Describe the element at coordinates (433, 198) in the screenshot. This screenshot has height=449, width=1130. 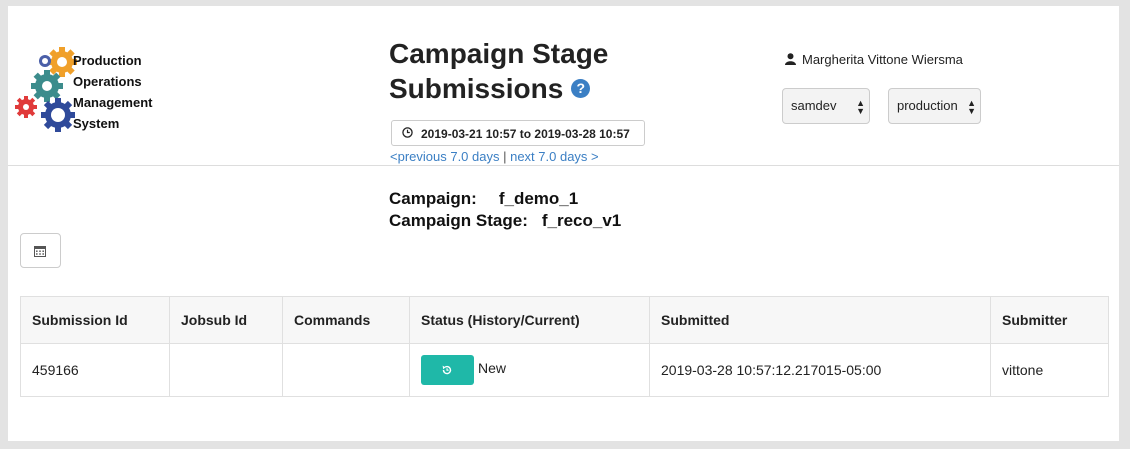
I see `campaign-label: Campaign:` at that location.